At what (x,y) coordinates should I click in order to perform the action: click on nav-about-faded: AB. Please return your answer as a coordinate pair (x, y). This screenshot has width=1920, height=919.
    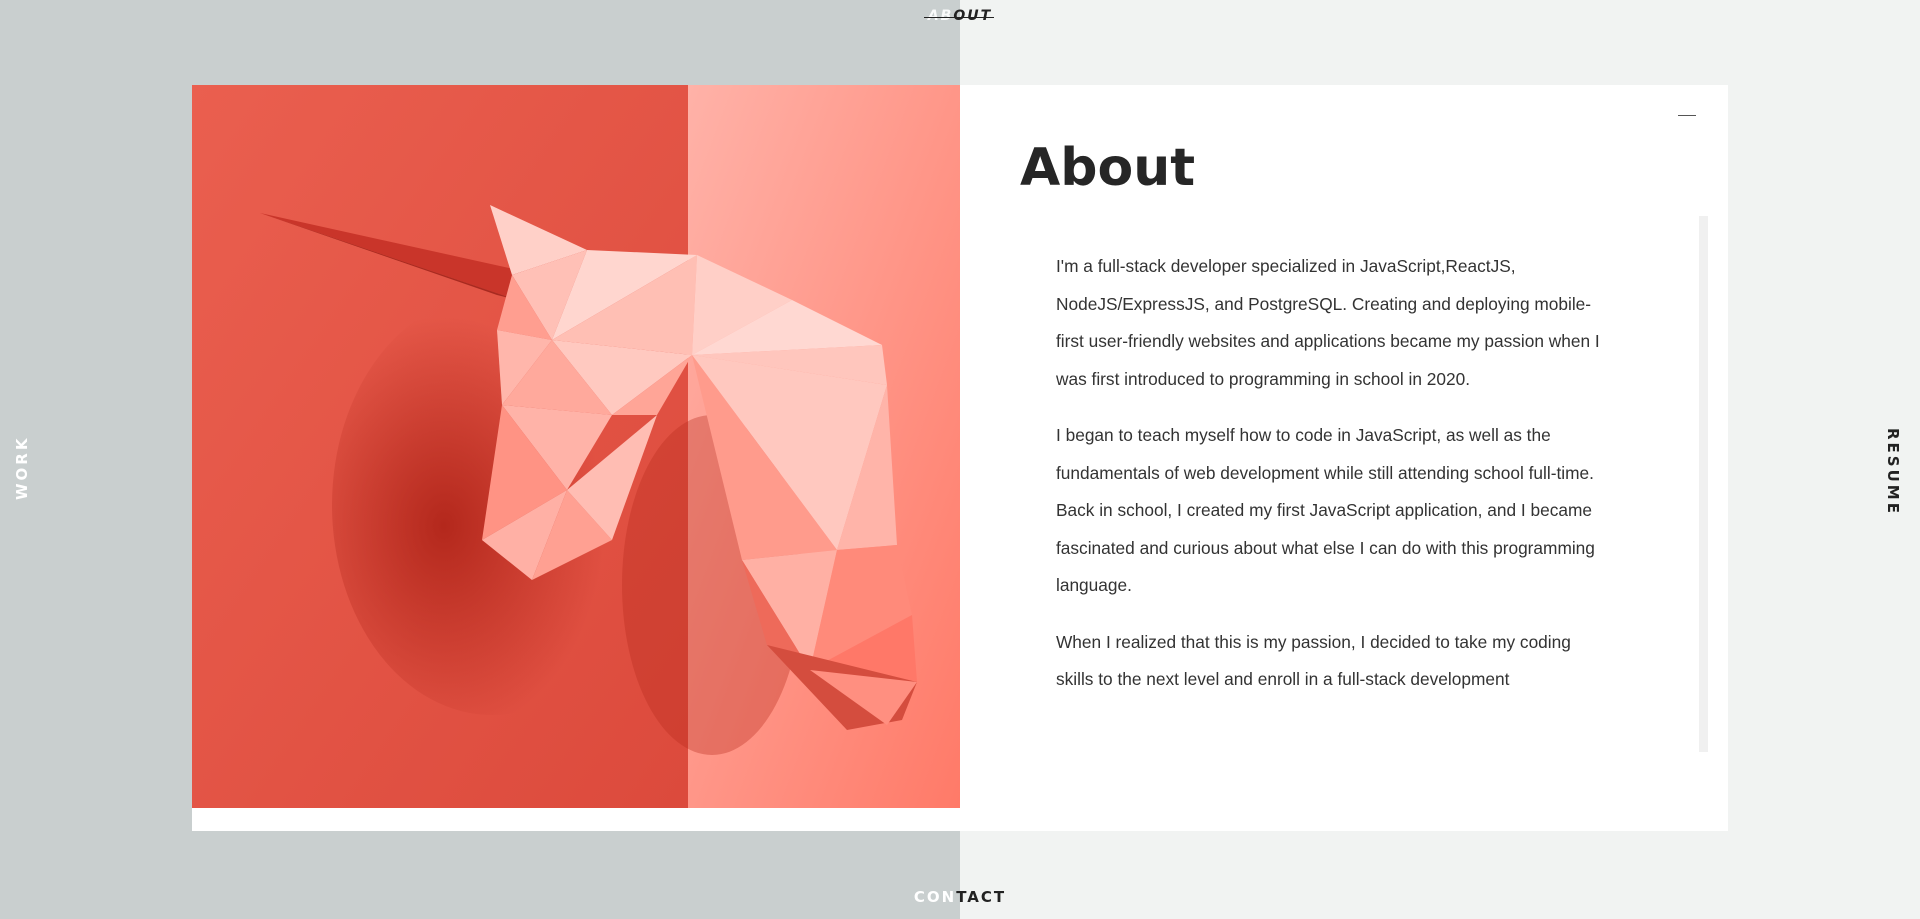
    Looking at the image, I should click on (940, 16).